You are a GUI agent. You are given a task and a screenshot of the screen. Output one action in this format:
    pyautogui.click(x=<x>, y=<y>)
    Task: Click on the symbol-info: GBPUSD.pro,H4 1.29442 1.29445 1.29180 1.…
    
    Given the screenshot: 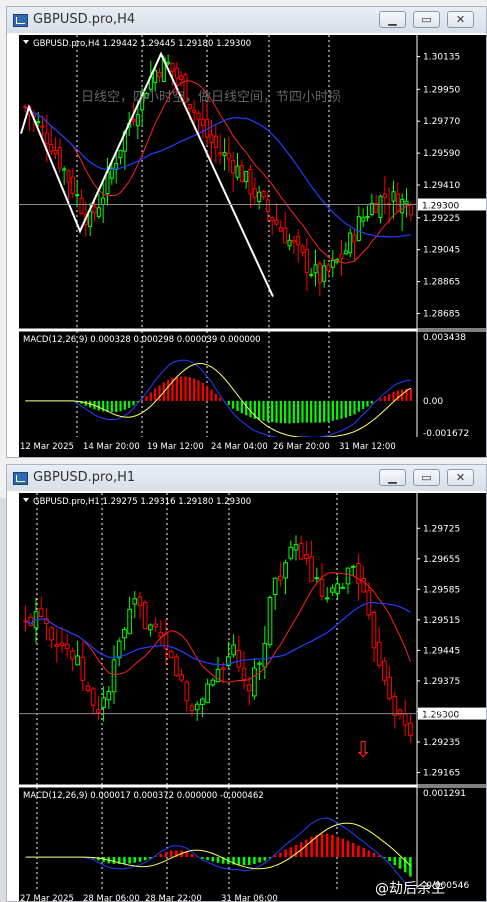 What is the action you would take?
    pyautogui.click(x=142, y=44)
    